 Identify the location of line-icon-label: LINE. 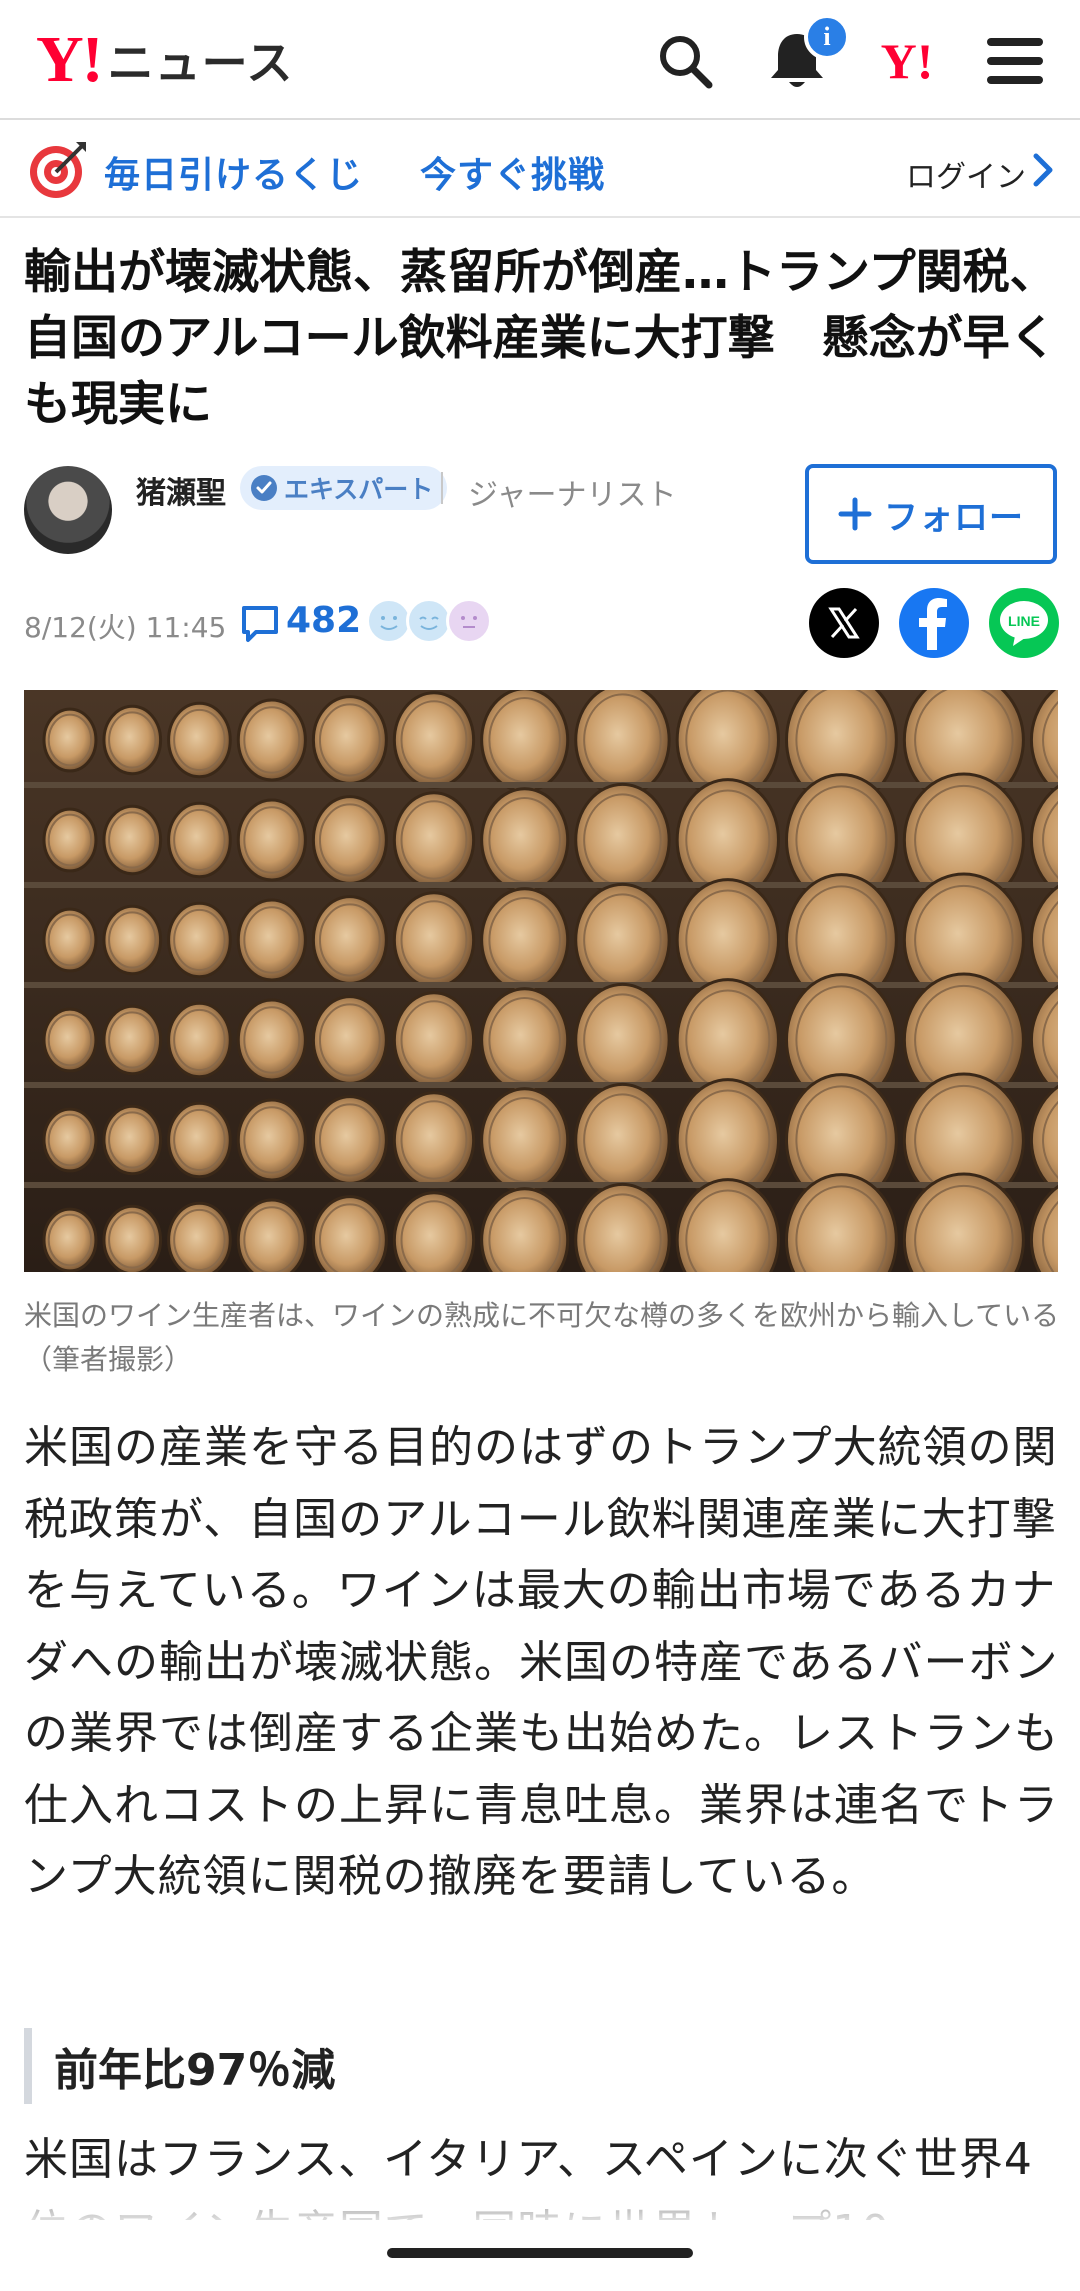
(1024, 621).